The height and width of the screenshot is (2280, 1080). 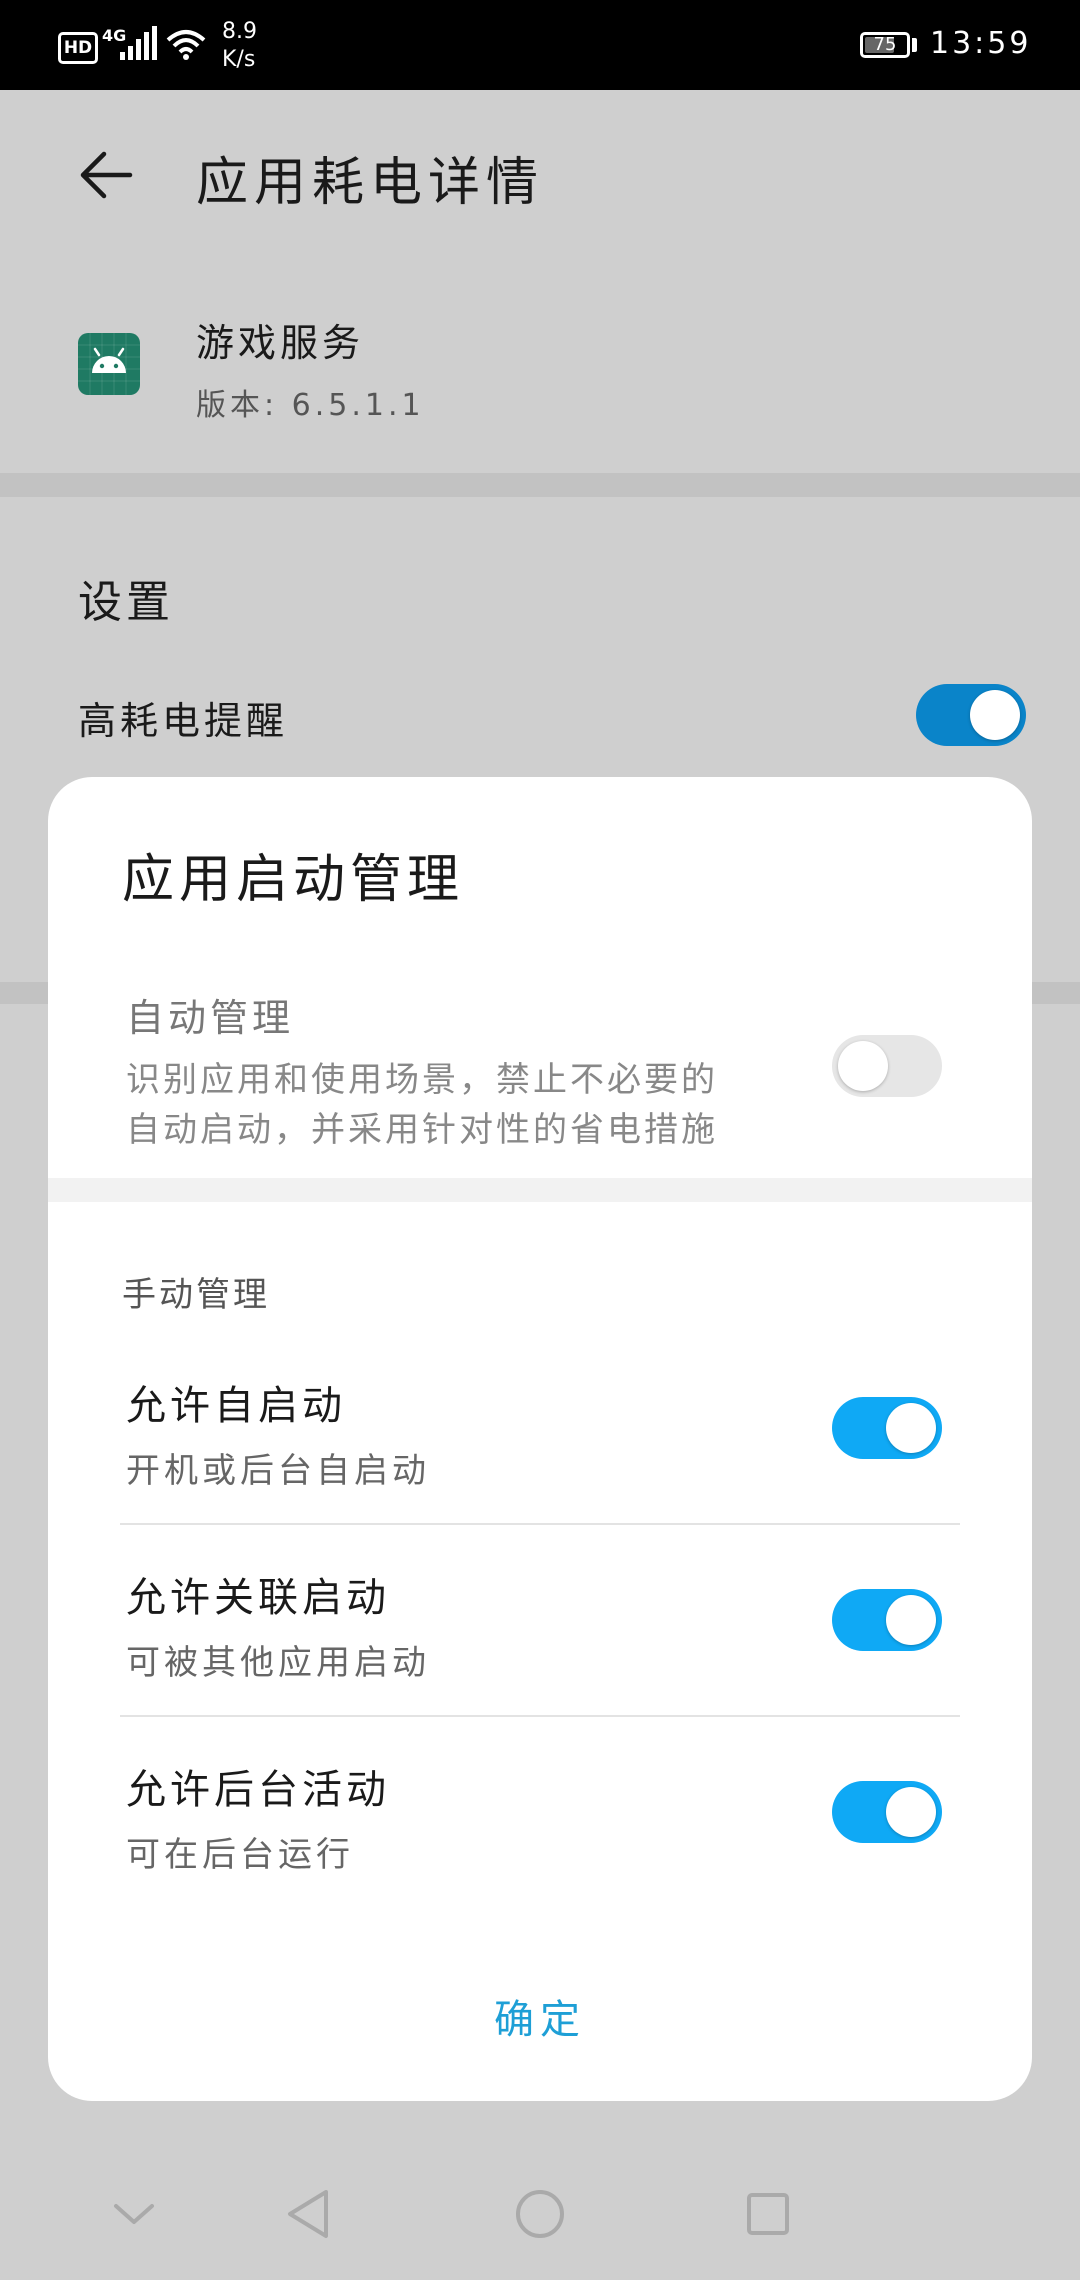 I want to click on app-version: 版本: 6.5.1.1, so click(x=310, y=405).